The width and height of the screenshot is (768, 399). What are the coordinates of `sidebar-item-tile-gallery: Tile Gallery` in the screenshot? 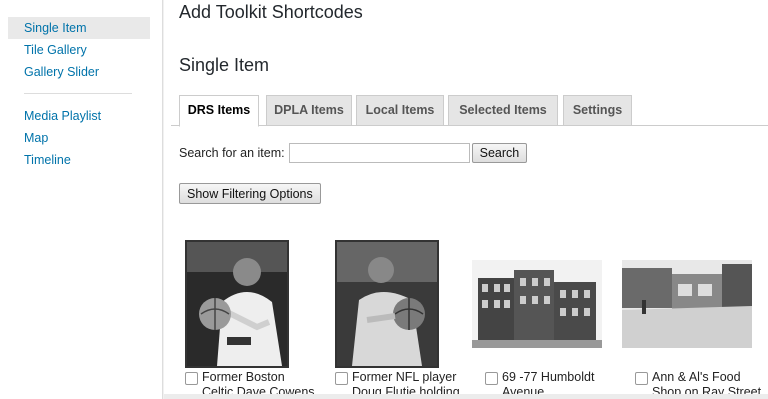 It's located at (81, 50).